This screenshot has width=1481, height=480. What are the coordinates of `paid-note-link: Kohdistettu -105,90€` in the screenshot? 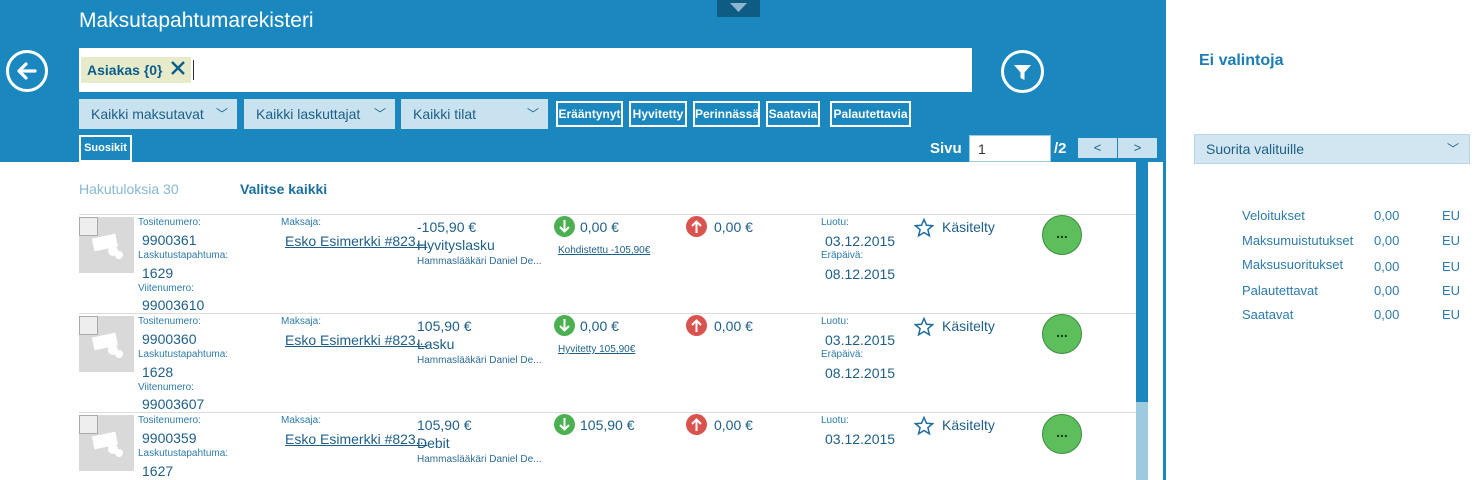 It's located at (604, 250).